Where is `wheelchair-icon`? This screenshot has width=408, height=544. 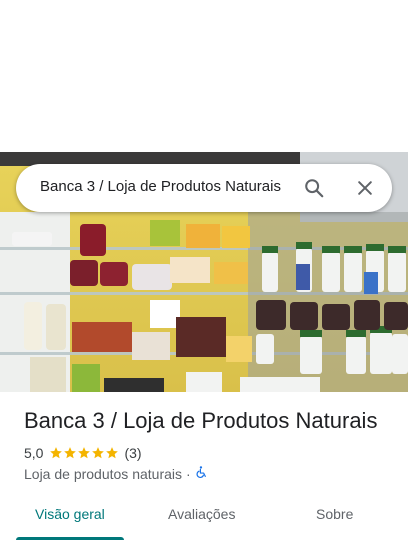 wheelchair-icon is located at coordinates (201, 473).